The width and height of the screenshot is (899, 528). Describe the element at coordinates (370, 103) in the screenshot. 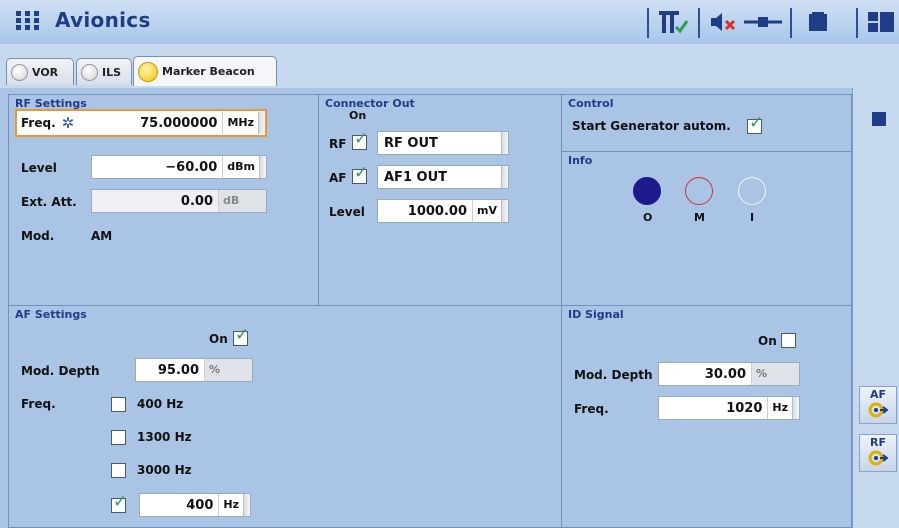

I see `panel-title: Connector Out` at that location.